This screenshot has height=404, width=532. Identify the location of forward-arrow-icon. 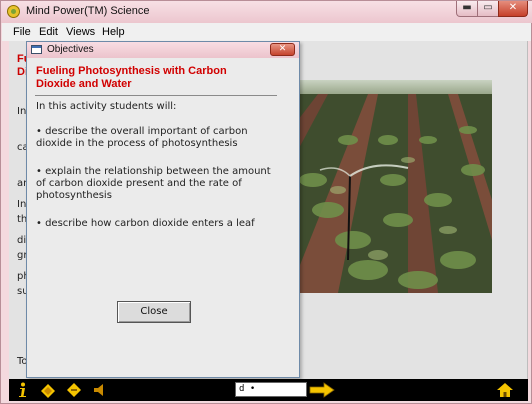
(322, 390).